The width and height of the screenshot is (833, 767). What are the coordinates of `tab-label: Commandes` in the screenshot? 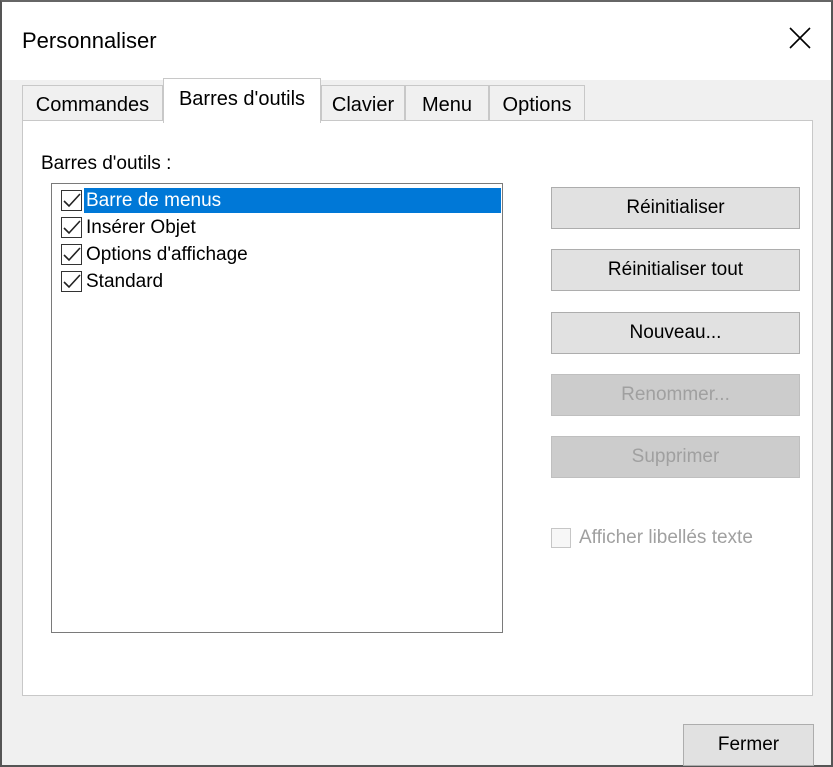 It's located at (92, 105).